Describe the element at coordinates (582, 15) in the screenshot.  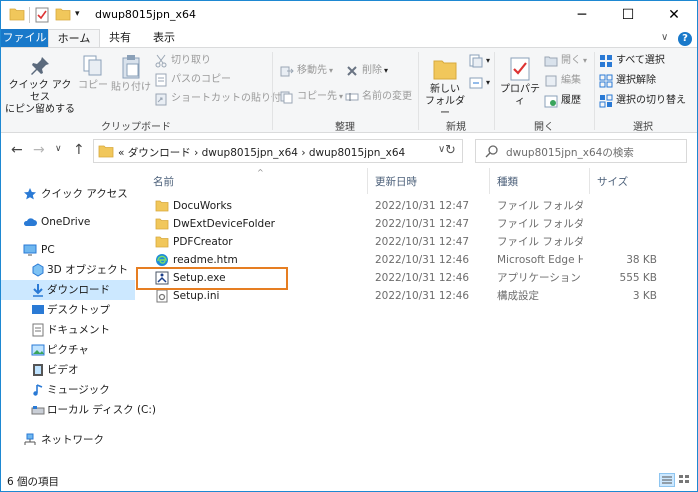
I see `minimize-button: ─` at that location.